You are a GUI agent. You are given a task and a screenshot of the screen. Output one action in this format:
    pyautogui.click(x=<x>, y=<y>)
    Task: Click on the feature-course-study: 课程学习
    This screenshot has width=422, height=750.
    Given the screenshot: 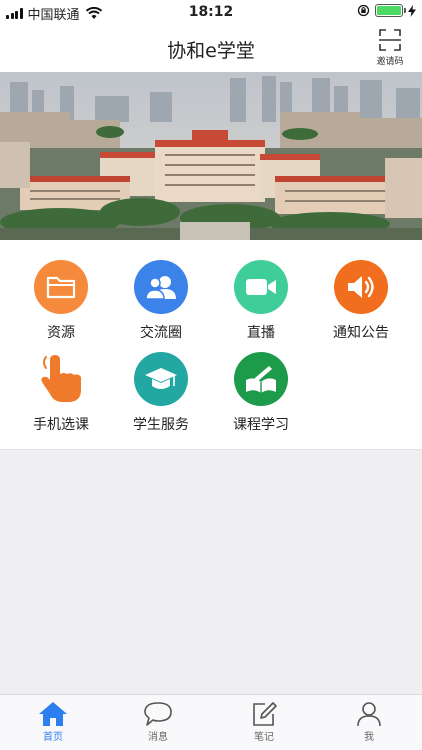 What is the action you would take?
    pyautogui.click(x=261, y=393)
    